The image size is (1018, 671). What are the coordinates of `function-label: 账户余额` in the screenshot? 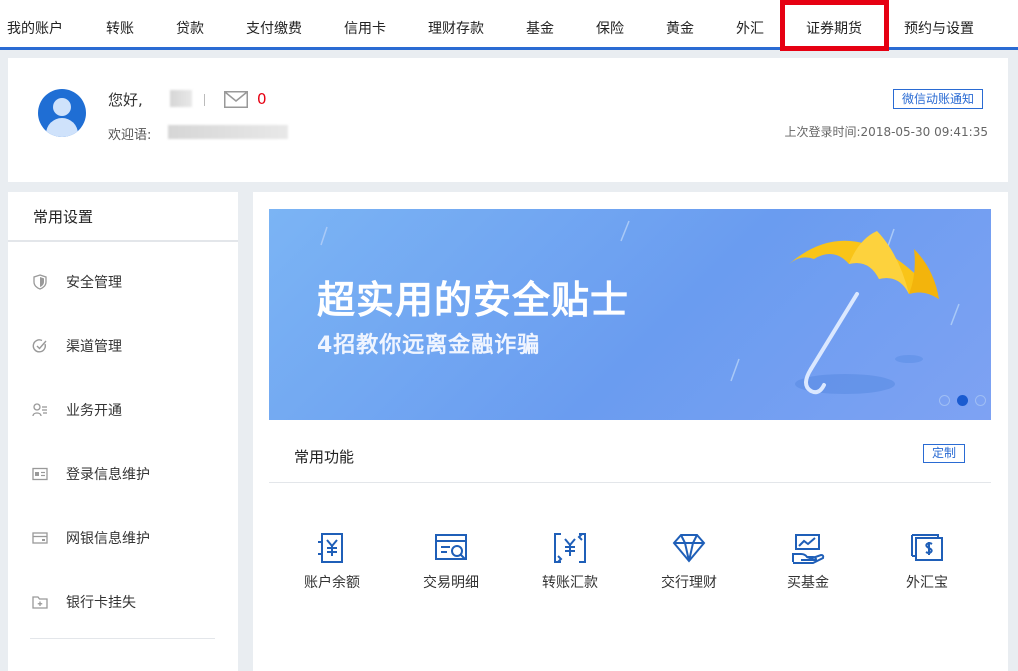 It's located at (332, 583).